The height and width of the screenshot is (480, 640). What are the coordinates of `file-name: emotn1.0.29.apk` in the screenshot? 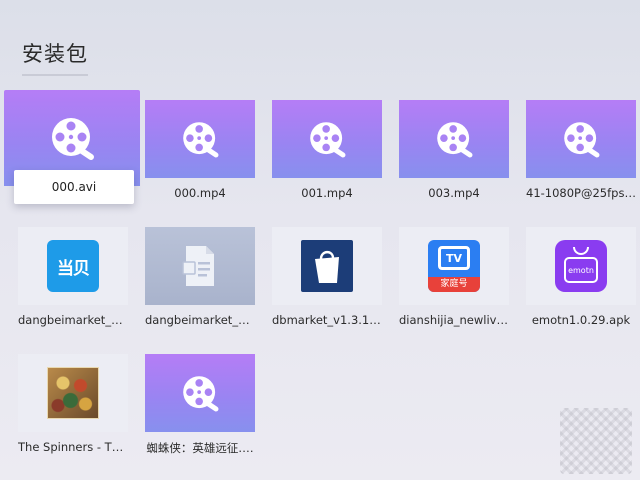 It's located at (581, 320).